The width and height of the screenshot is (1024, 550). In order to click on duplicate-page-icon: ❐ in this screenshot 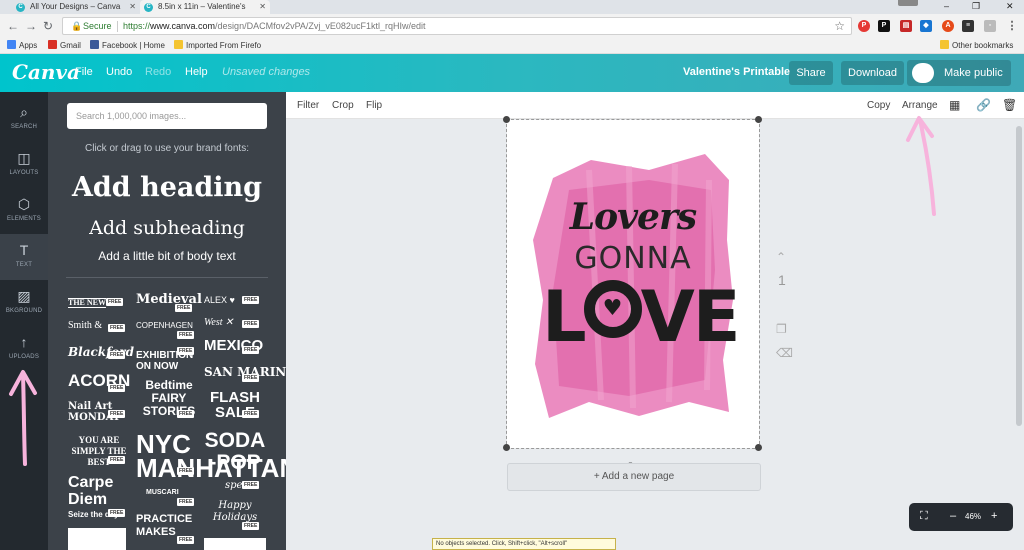, I will do `click(781, 329)`.